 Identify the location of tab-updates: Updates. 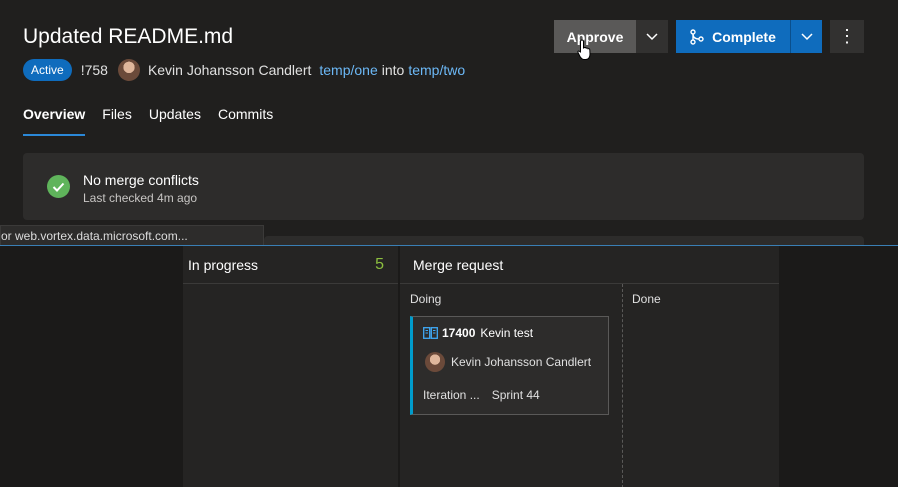
(175, 121).